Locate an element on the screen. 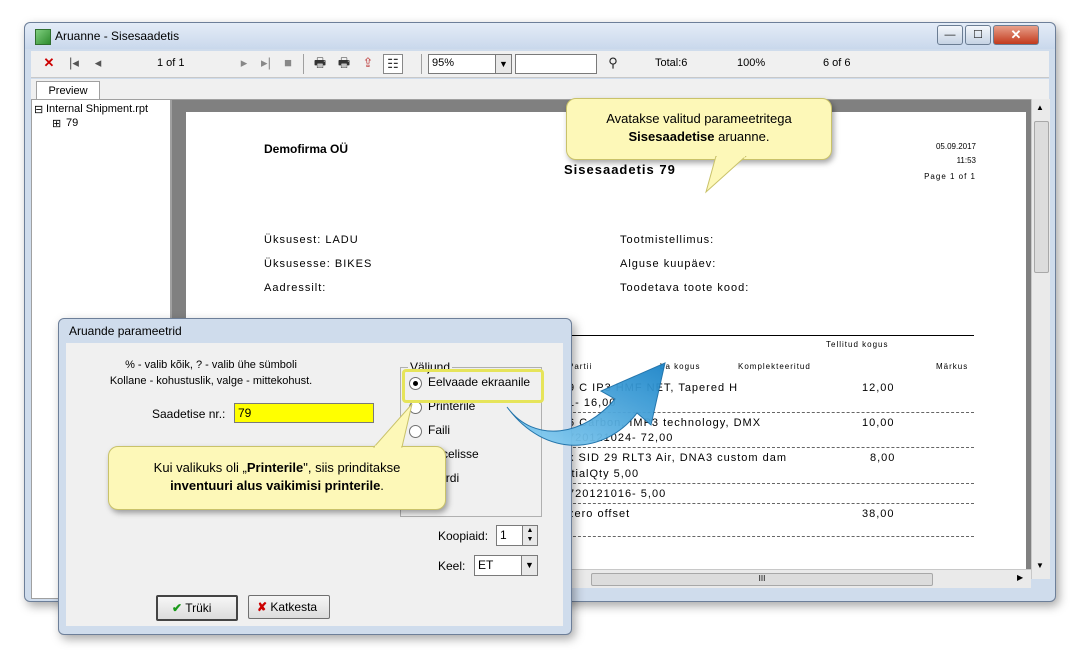  col-ordered-qty: Tellitud kogus is located at coordinates (857, 344).